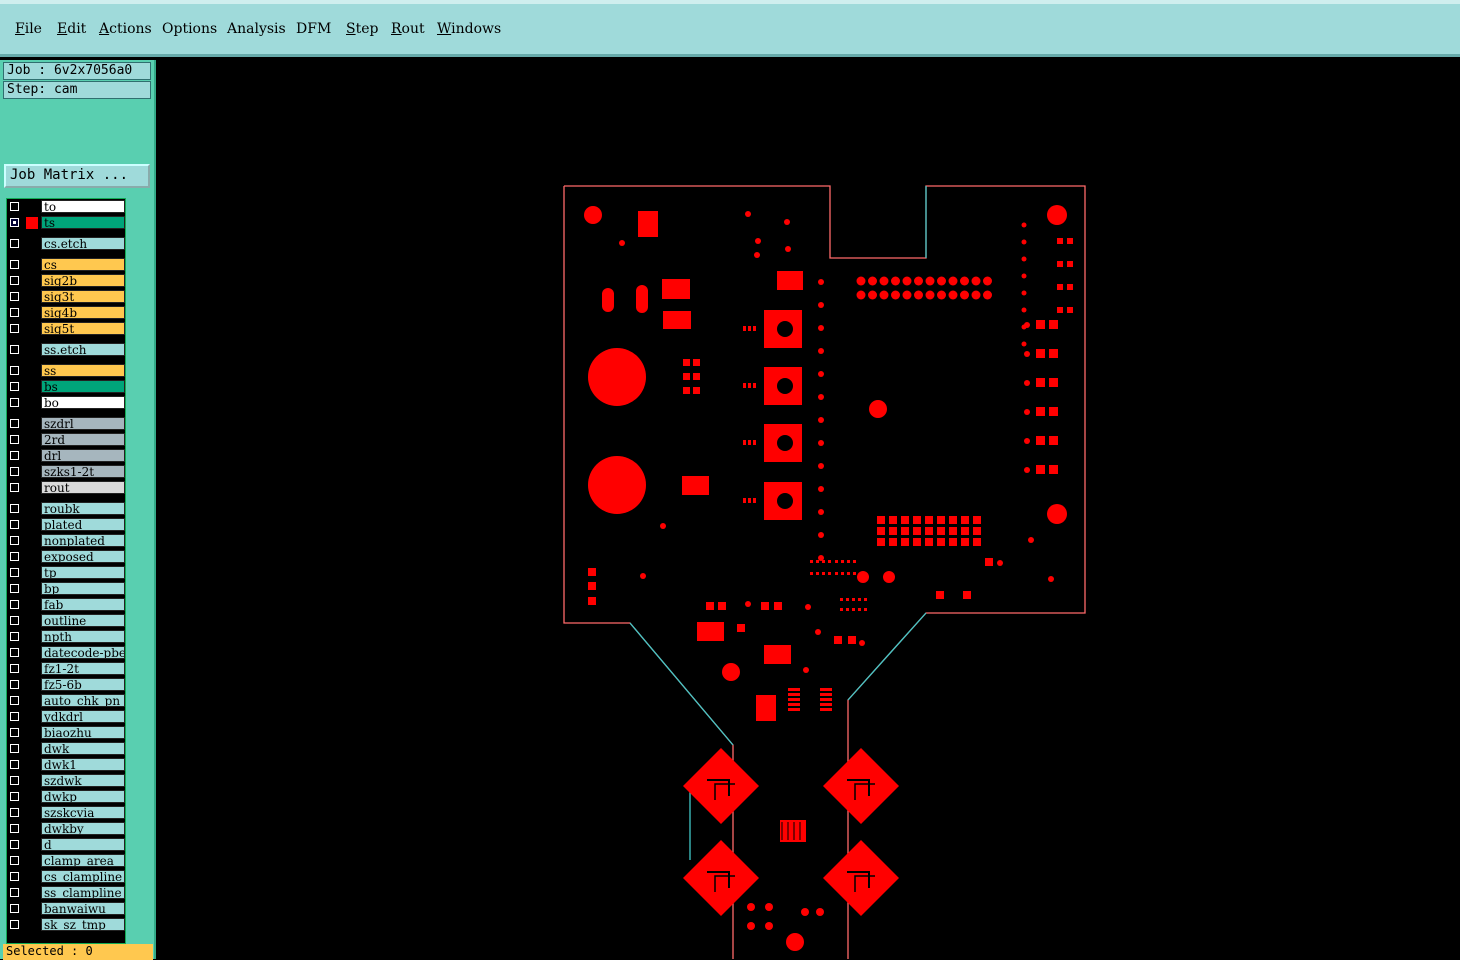  I want to click on layer-name: auto_chk_pn, so click(83, 700).